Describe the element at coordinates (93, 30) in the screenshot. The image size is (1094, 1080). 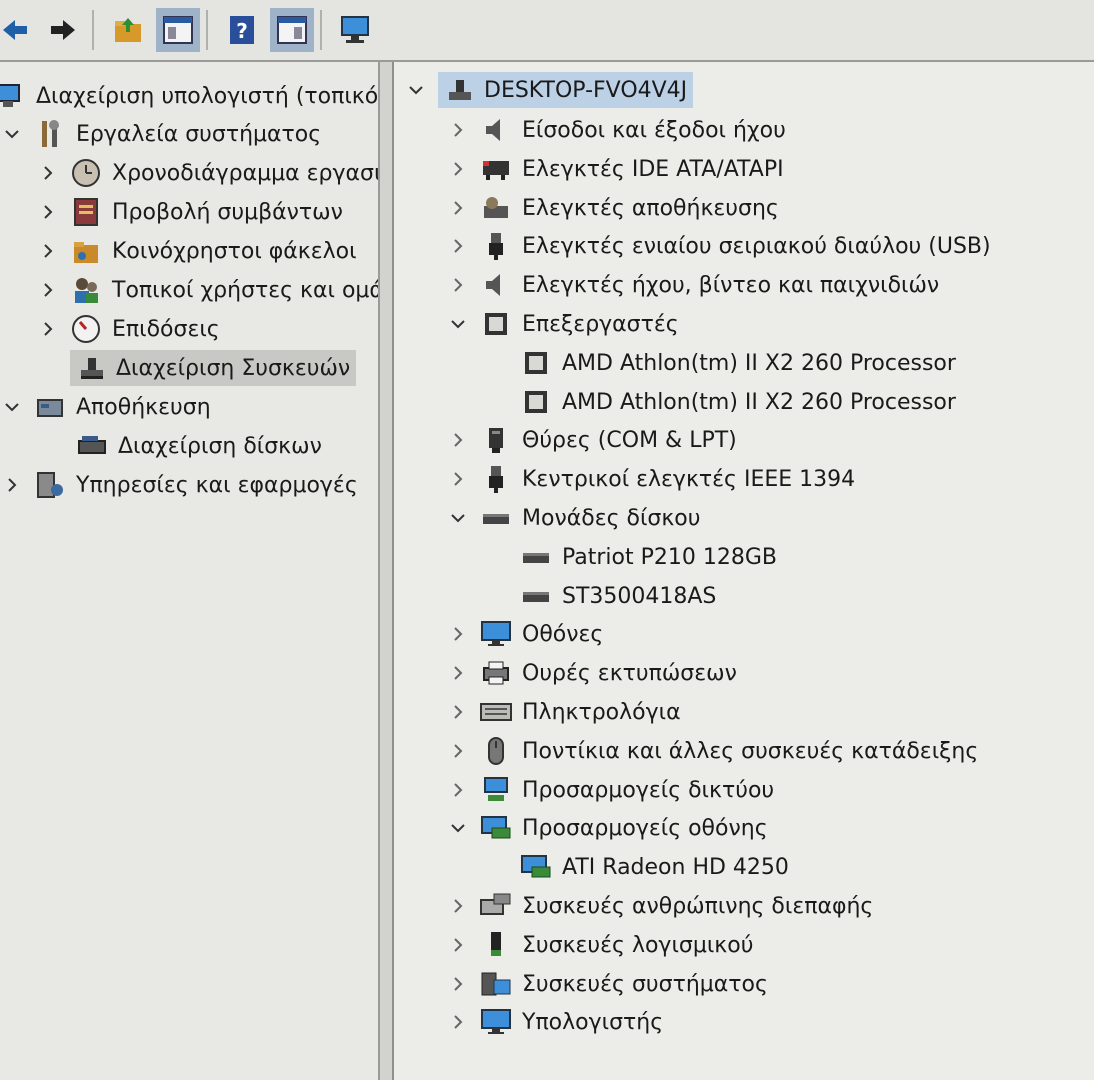
I see `toolbar-separator` at that location.